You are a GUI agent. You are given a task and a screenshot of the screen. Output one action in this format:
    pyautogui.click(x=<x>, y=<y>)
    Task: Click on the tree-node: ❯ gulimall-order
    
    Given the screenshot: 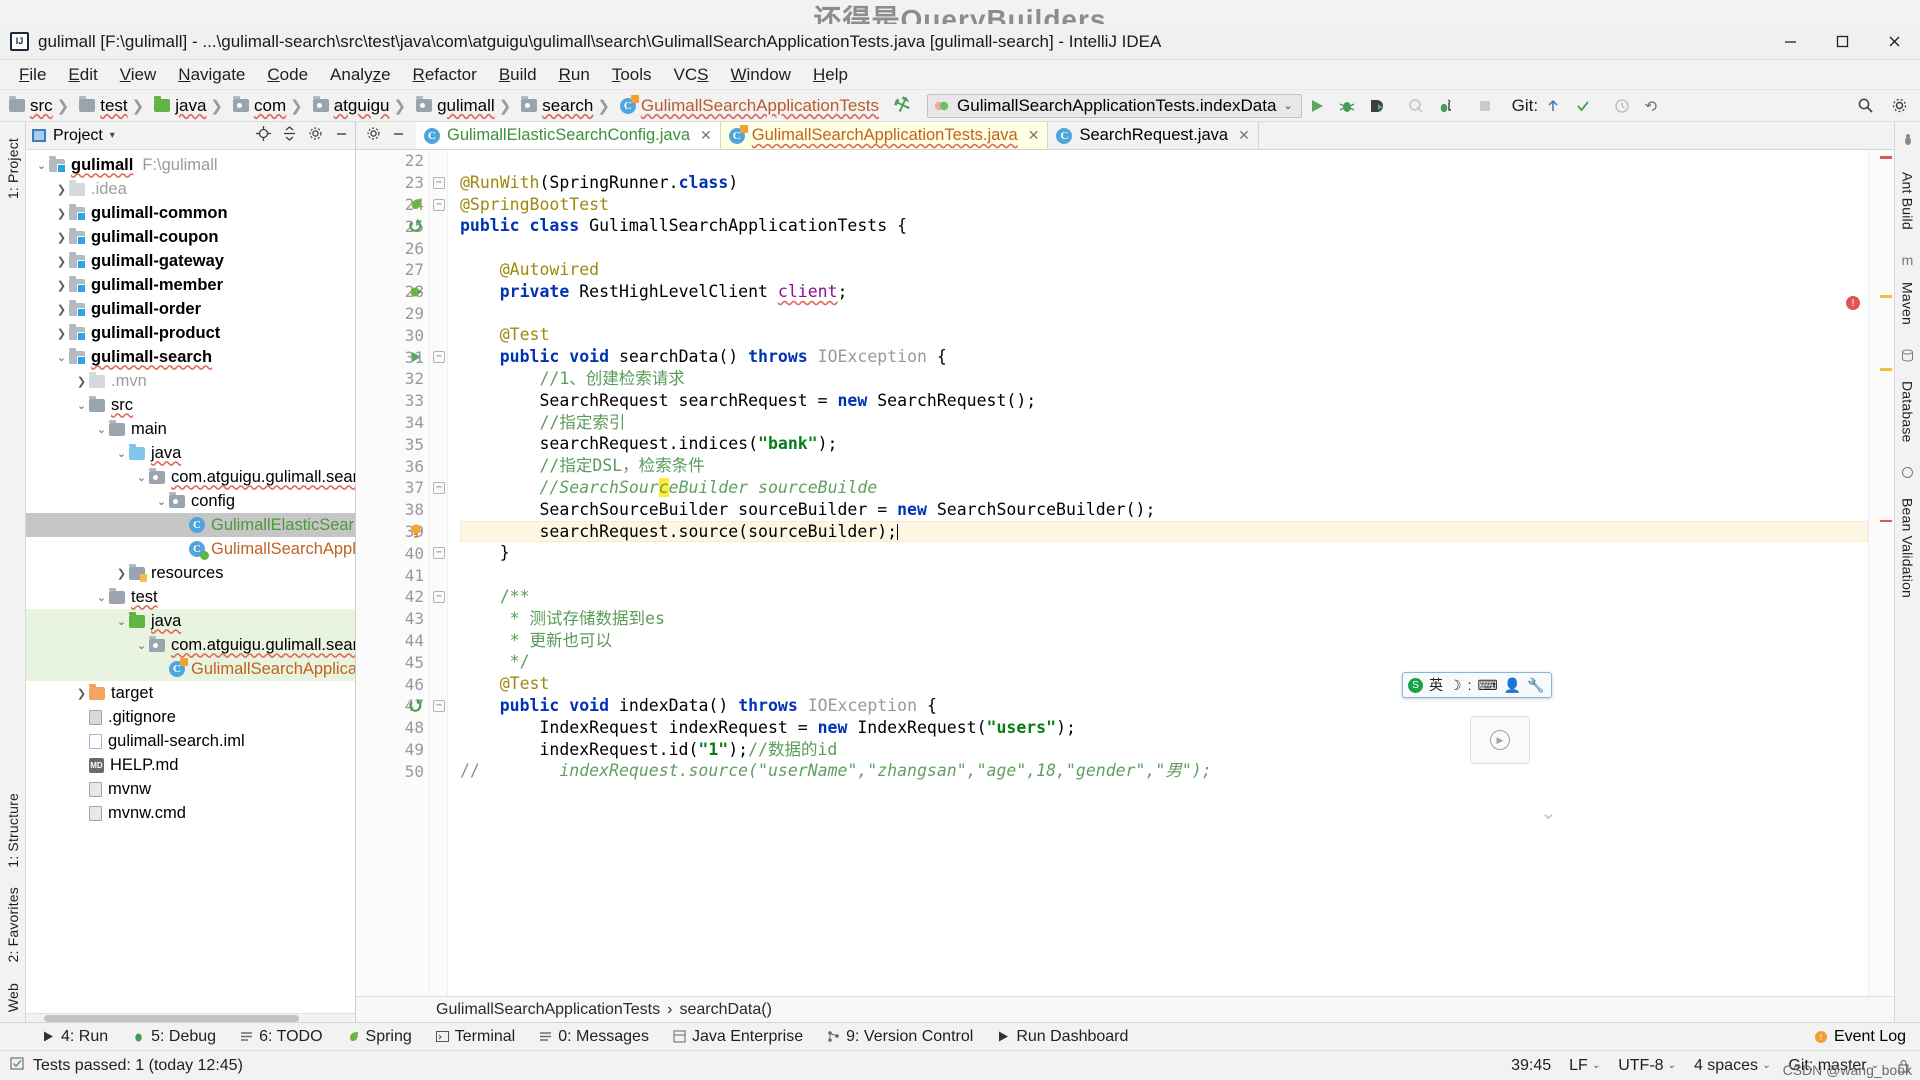 What is the action you would take?
    pyautogui.click(x=190, y=309)
    